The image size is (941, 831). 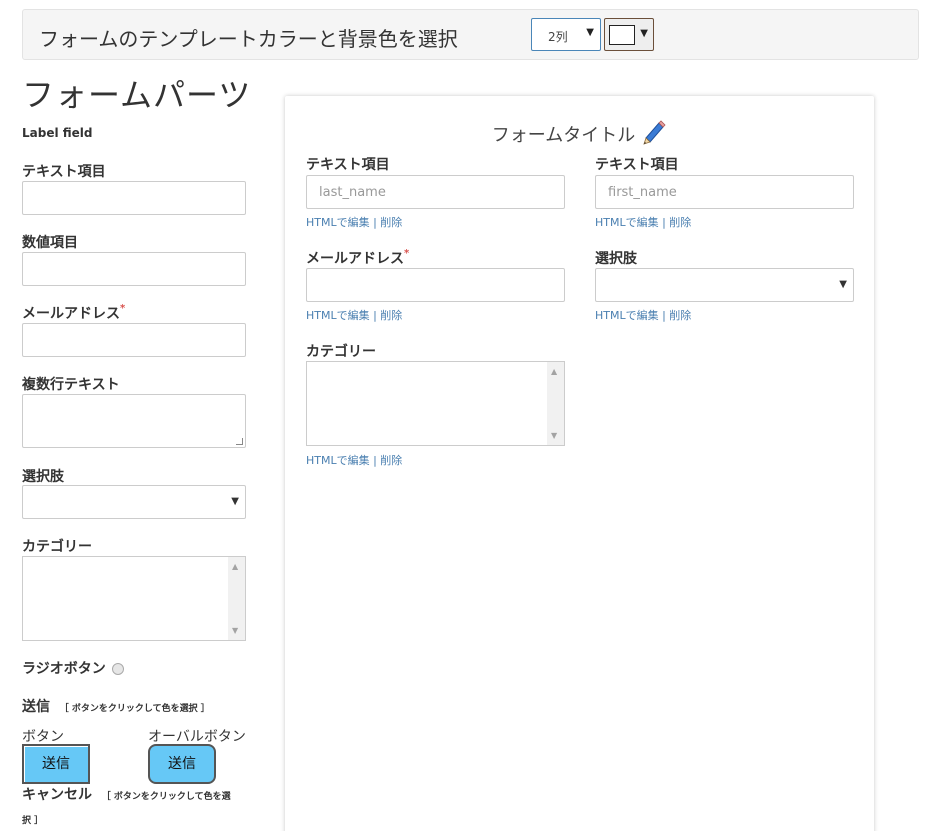 What do you see at coordinates (563, 135) in the screenshot?
I see `form-title-text: フォームタイトル` at bounding box center [563, 135].